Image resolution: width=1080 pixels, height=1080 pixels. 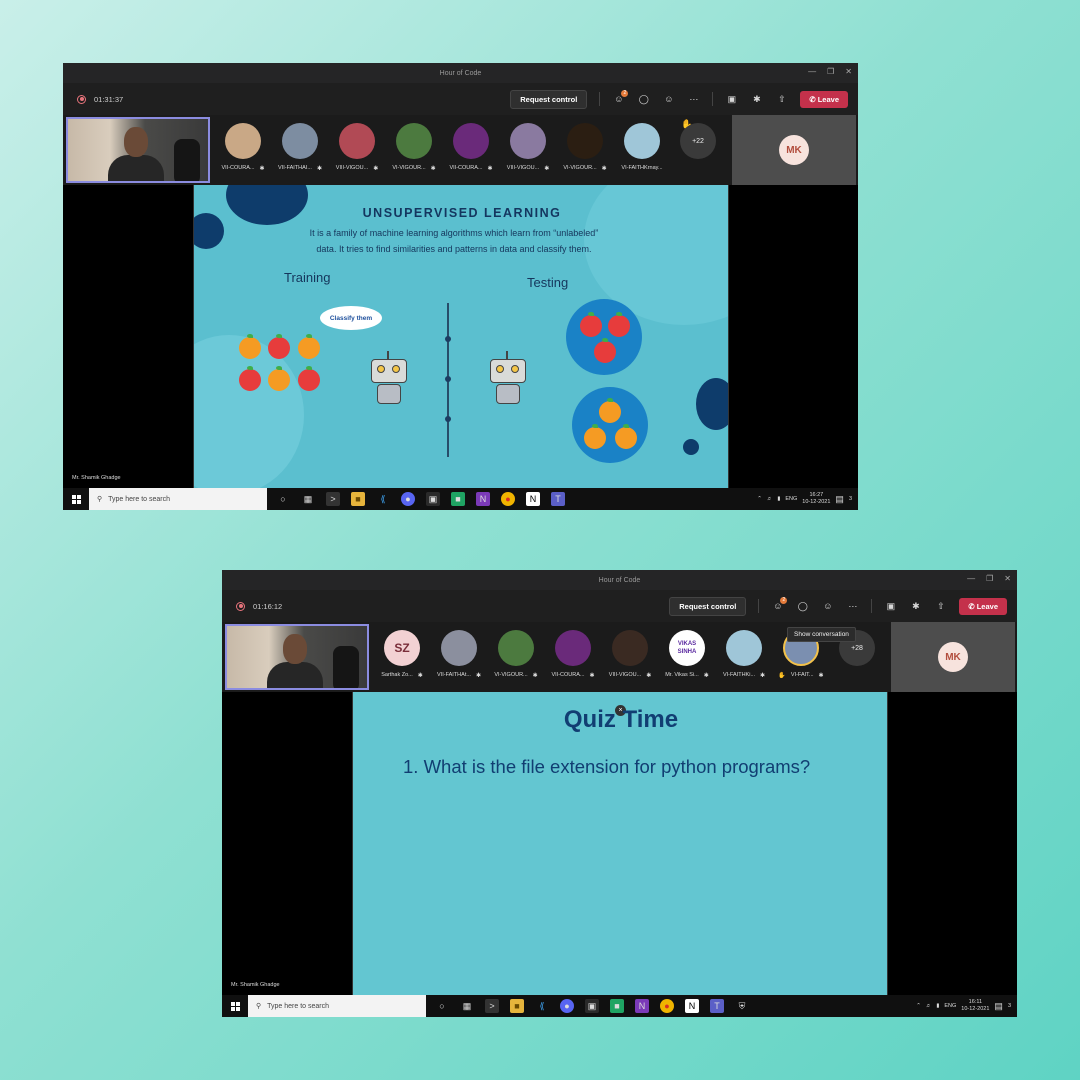 I want to click on person-head-shape, so click(x=295, y=649).